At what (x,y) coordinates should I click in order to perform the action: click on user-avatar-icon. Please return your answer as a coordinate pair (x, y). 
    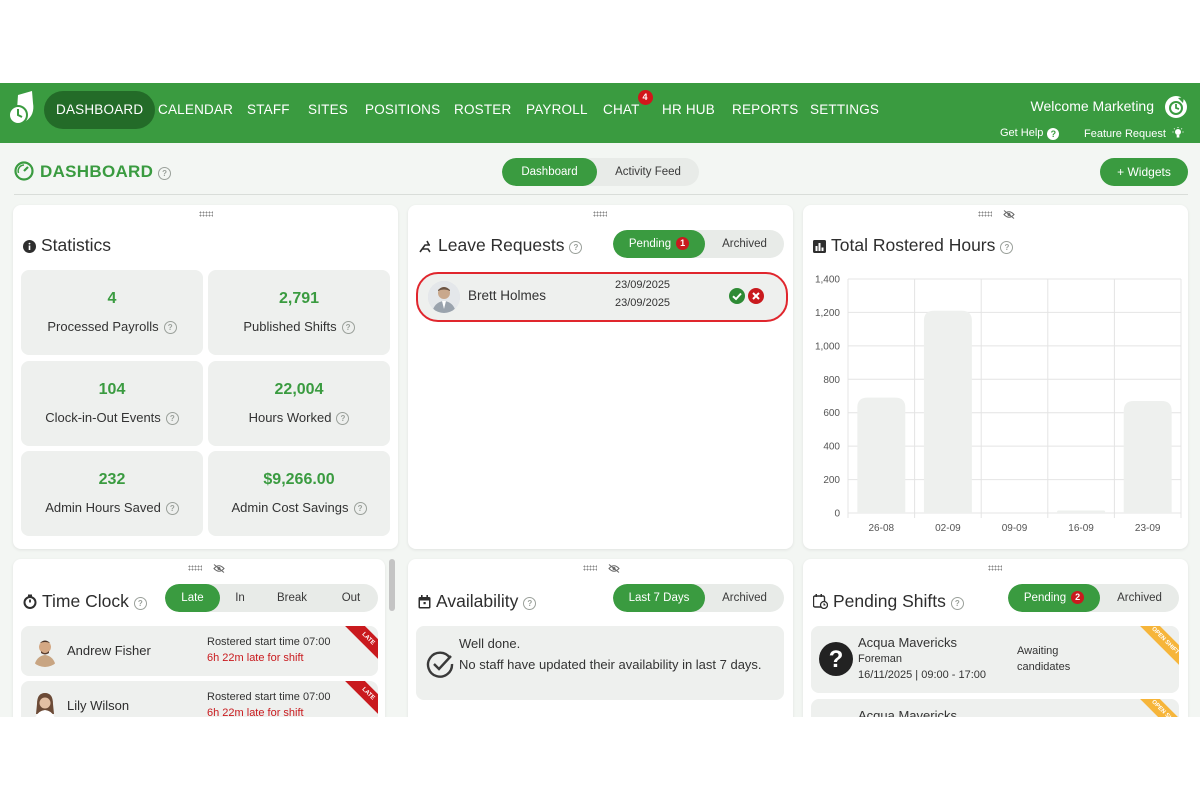
    Looking at the image, I should click on (1176, 107).